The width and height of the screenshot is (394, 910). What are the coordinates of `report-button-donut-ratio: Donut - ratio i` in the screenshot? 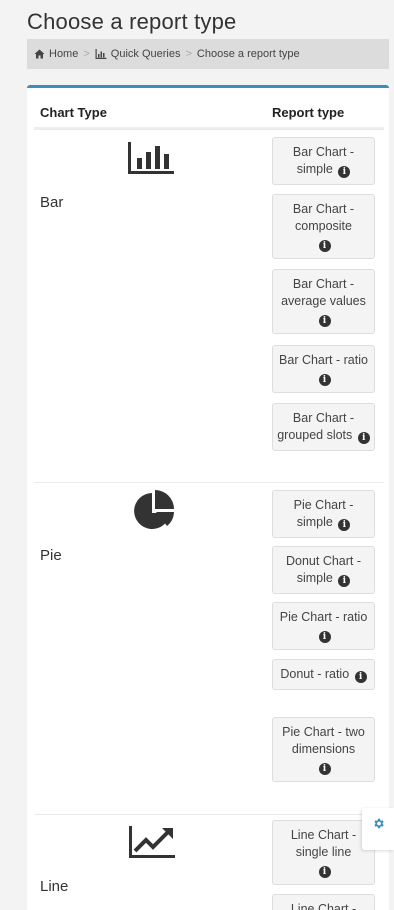 It's located at (323, 674).